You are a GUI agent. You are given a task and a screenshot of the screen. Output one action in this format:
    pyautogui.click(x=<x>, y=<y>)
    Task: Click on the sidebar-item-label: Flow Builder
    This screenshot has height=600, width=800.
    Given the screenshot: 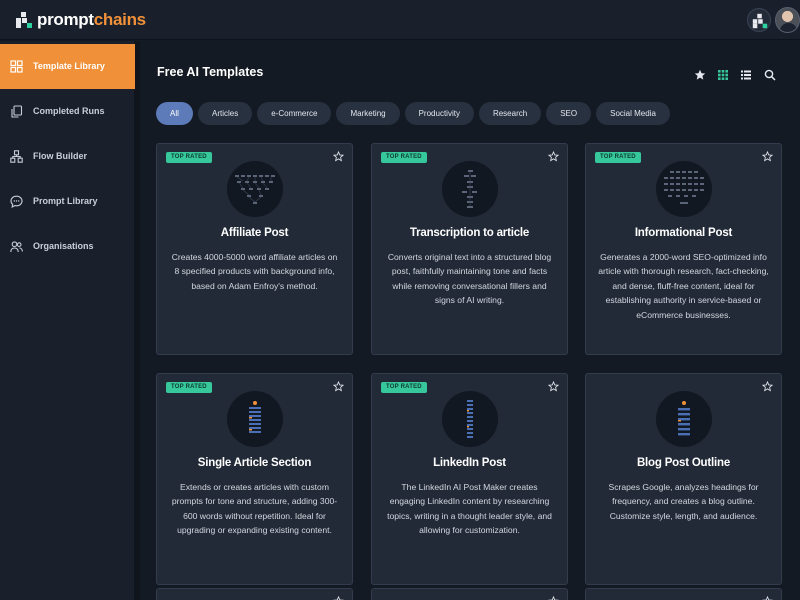 What is the action you would take?
    pyautogui.click(x=60, y=156)
    